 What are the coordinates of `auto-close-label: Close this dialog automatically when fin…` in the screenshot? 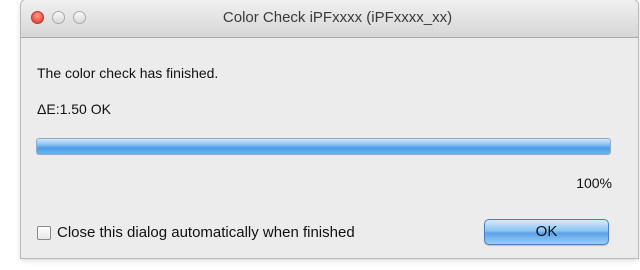 It's located at (206, 232).